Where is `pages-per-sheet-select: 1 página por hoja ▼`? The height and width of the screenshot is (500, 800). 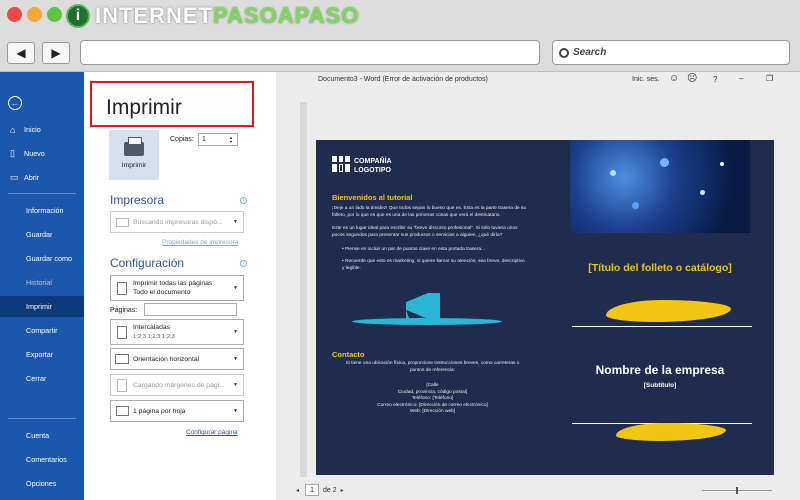
pages-per-sheet-select: 1 página por hoja ▼ is located at coordinates (177, 411).